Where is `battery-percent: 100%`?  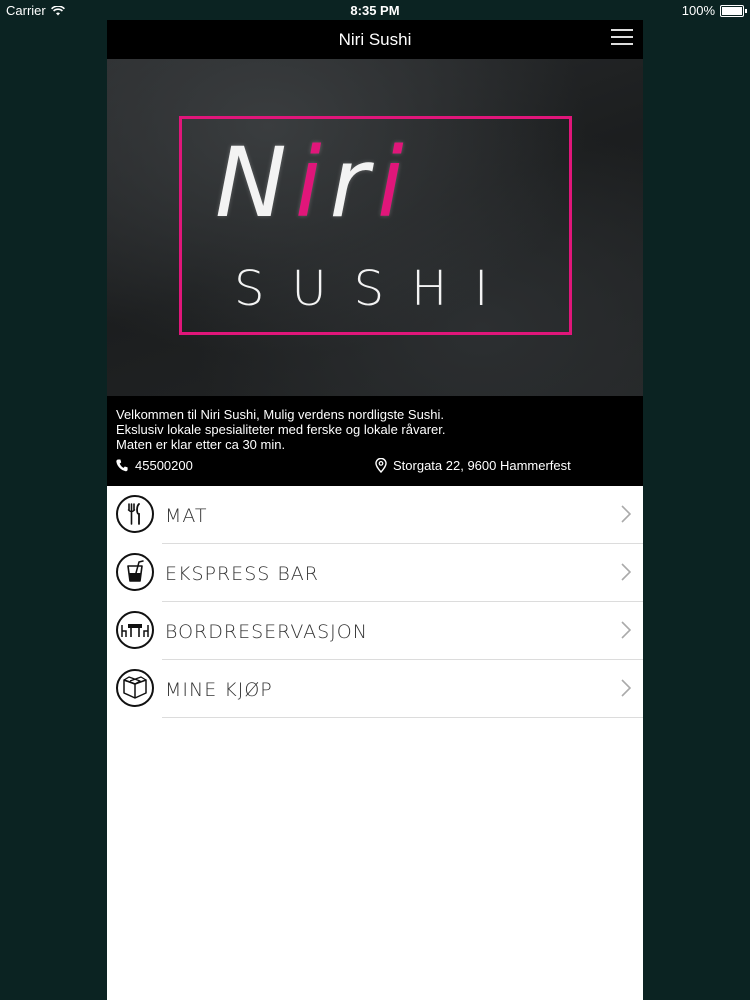
battery-percent: 100% is located at coordinates (698, 10).